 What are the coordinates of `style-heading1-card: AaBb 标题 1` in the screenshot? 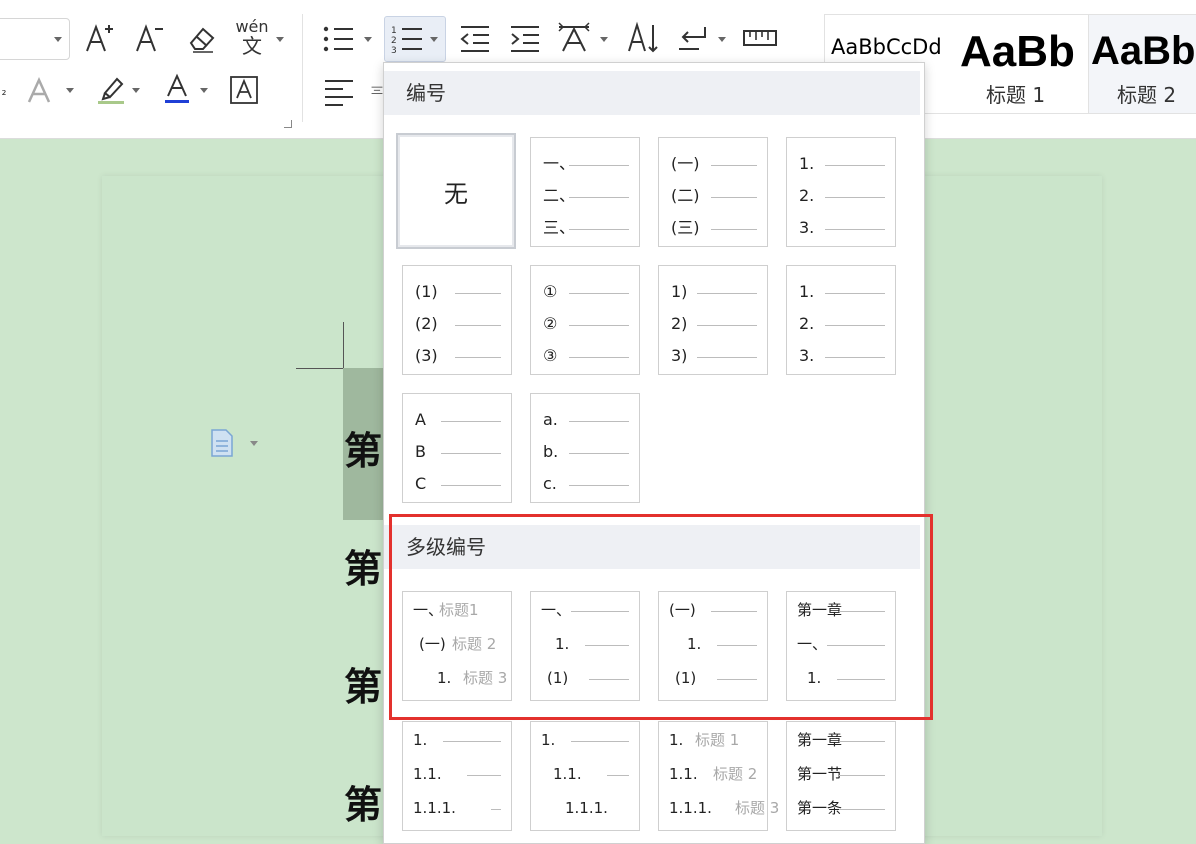 It's located at (1022, 64).